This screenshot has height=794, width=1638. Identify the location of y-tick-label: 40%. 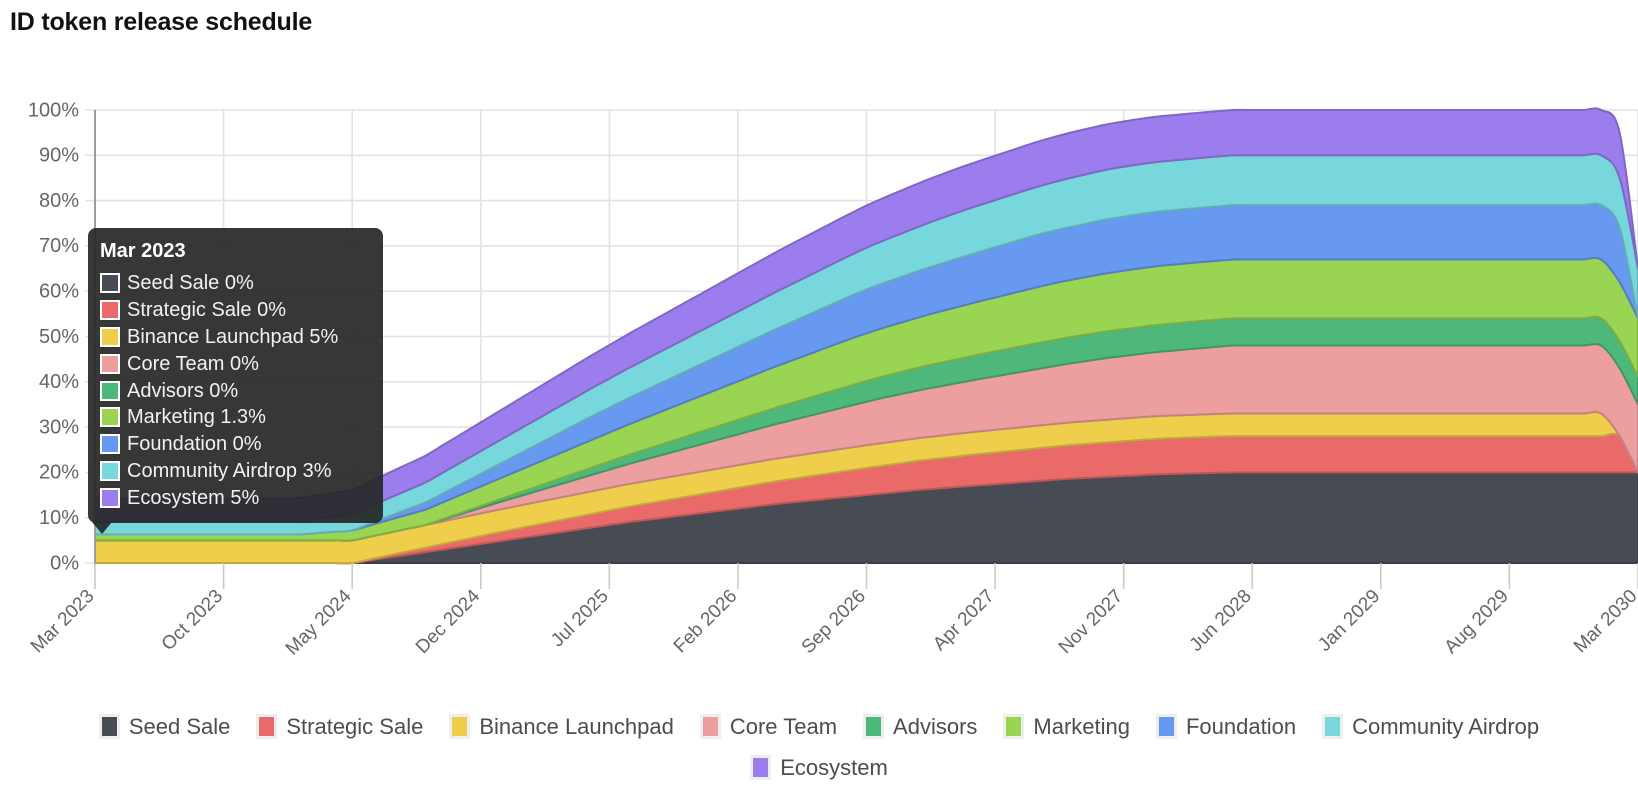
(59, 382).